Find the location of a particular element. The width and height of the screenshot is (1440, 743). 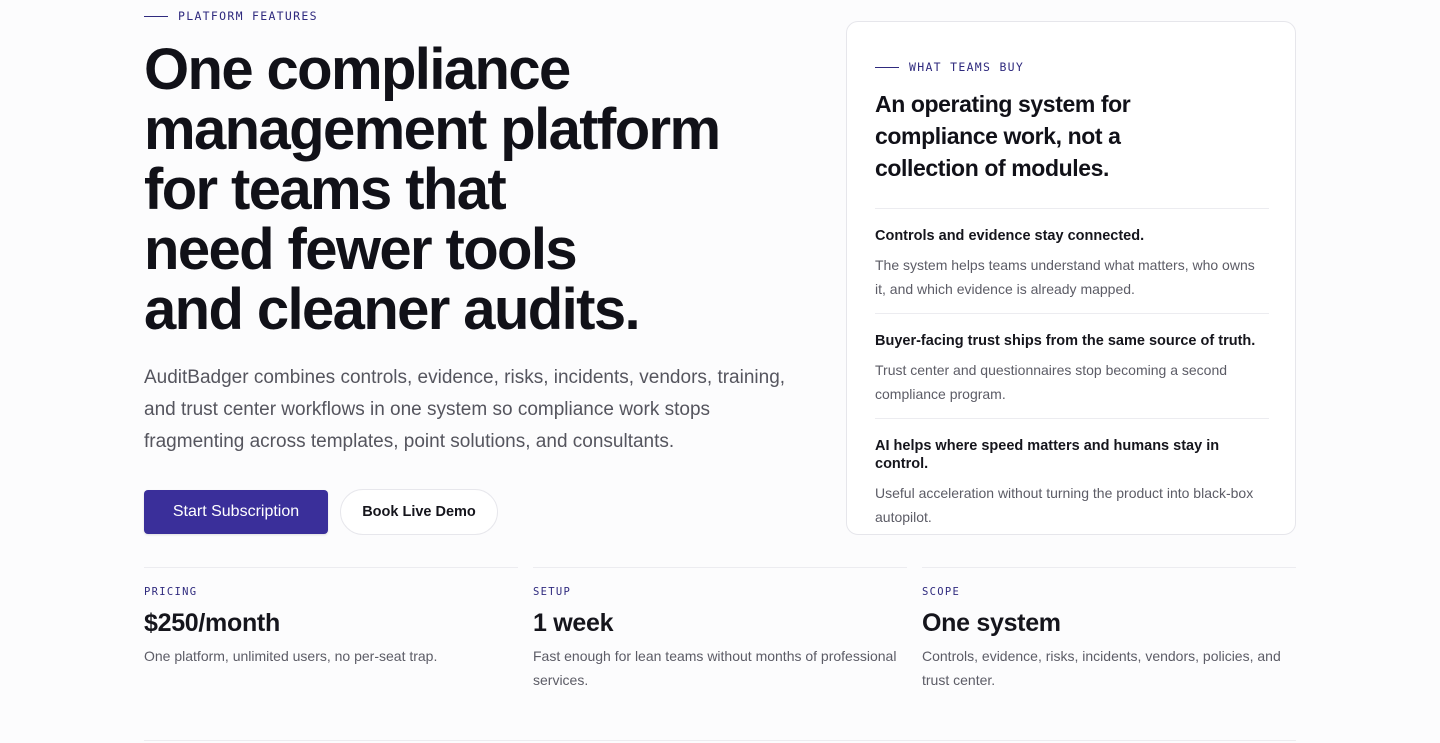

eyebrow-label: PLATFORM FEATURES is located at coordinates (248, 16).